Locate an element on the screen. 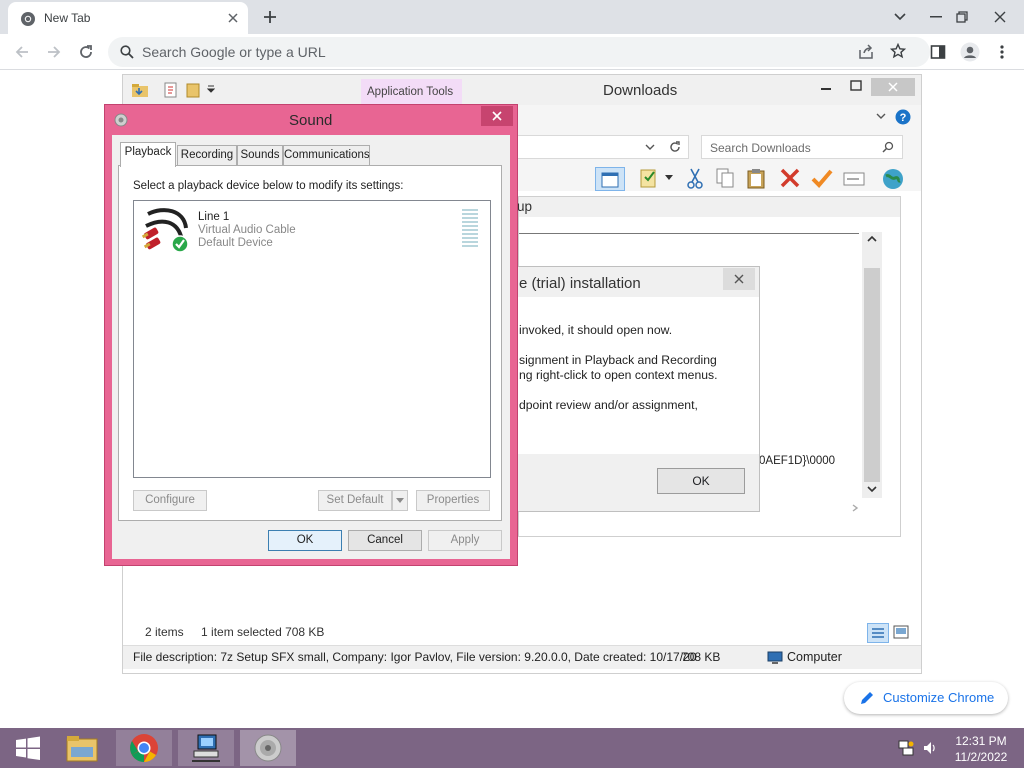 This screenshot has width=1024, height=768. setup-scrollbar is located at coordinates (872, 365).